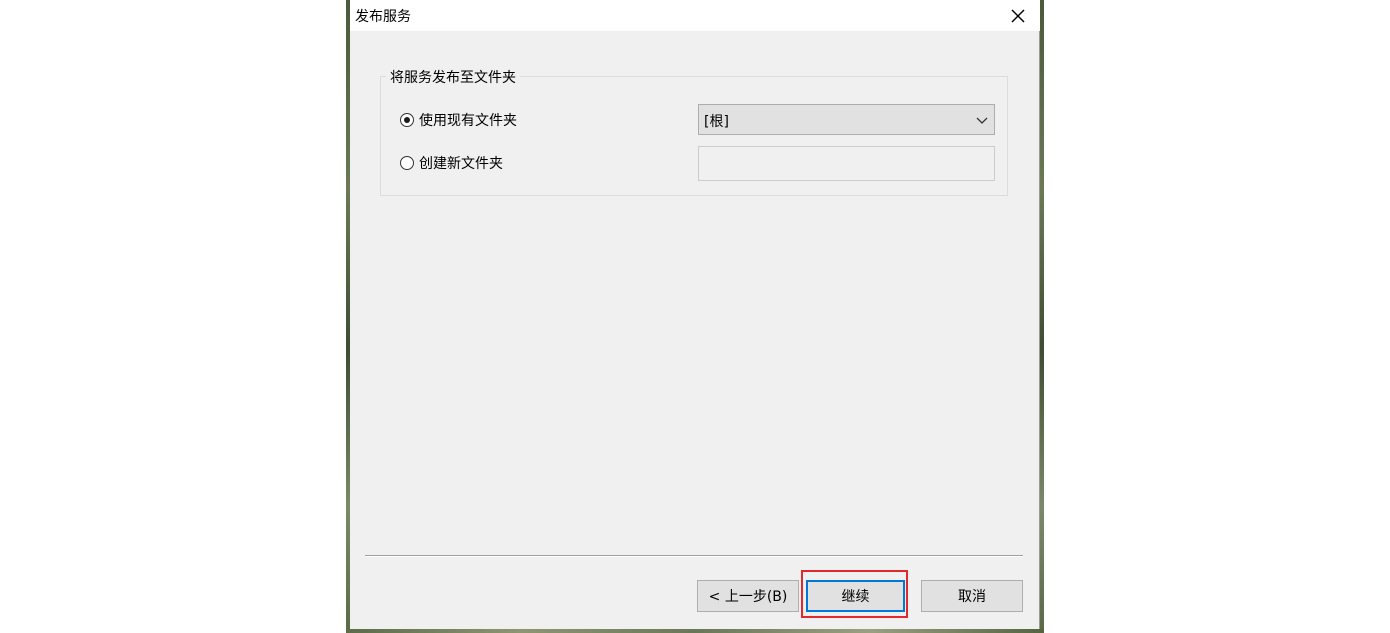 Image resolution: width=1390 pixels, height=633 pixels. What do you see at coordinates (972, 596) in the screenshot?
I see `cancel-button: 取消` at bounding box center [972, 596].